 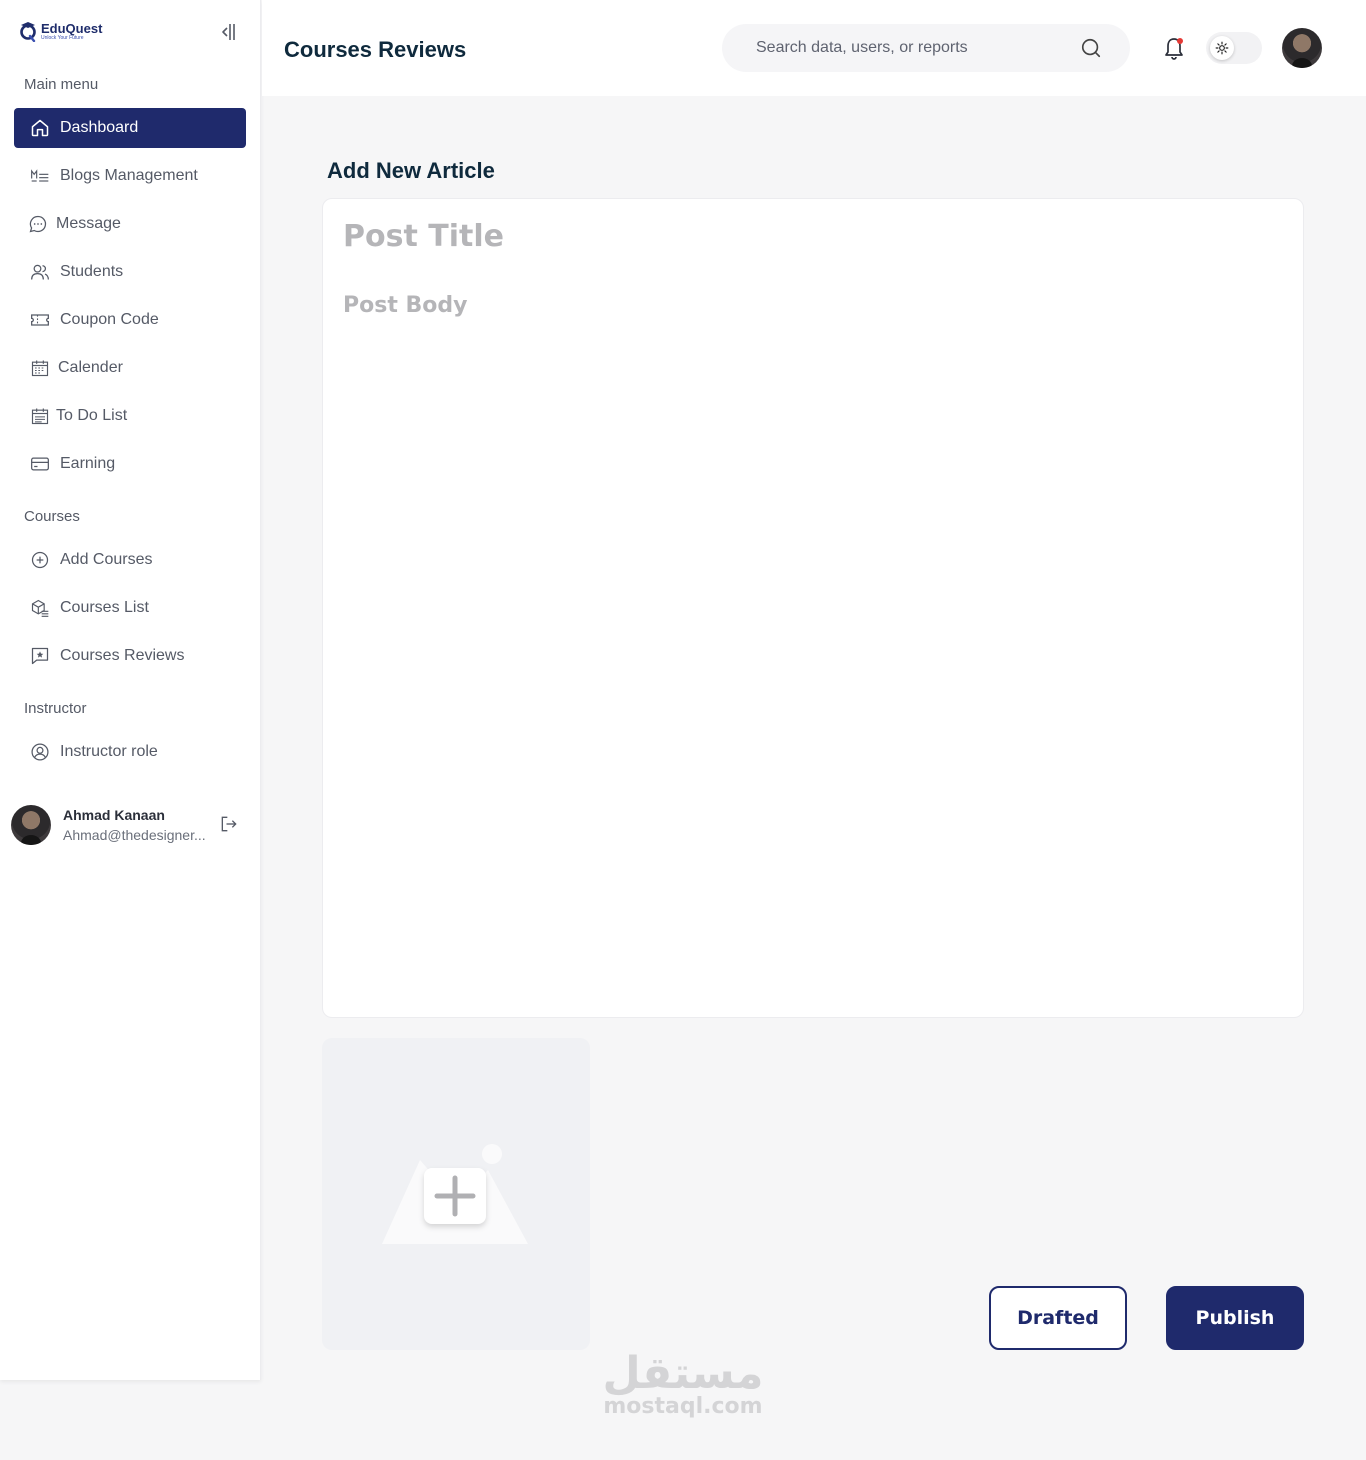 What do you see at coordinates (40, 416) in the screenshot?
I see `calendar-list-icon` at bounding box center [40, 416].